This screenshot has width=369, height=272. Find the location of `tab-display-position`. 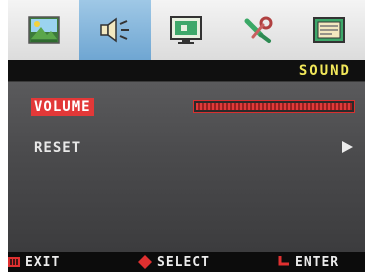

tab-display-position is located at coordinates (186, 30).